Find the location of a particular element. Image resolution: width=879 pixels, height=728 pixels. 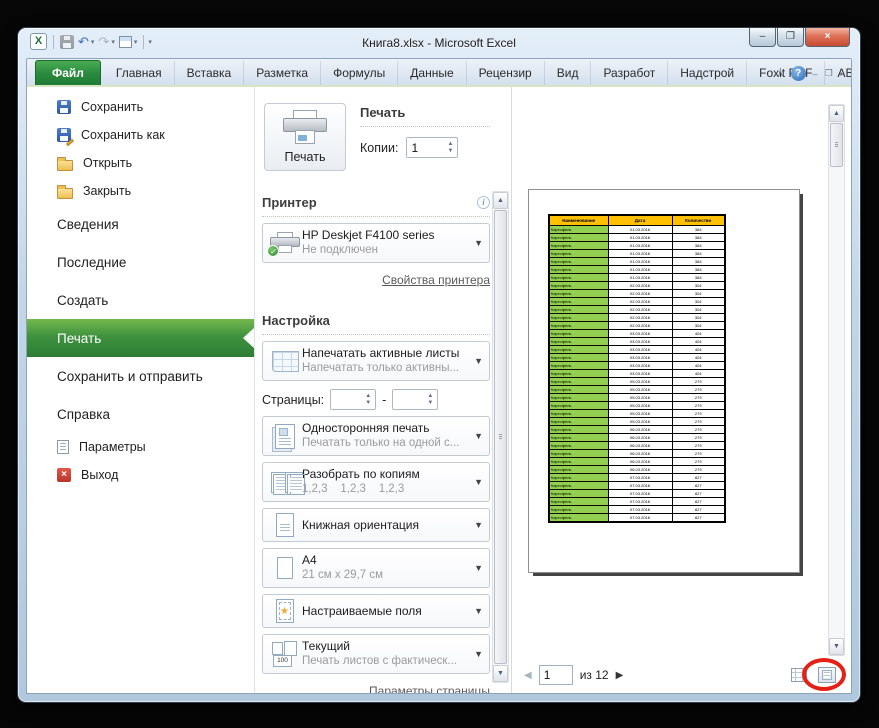

minimize-button: – is located at coordinates (762, 37).